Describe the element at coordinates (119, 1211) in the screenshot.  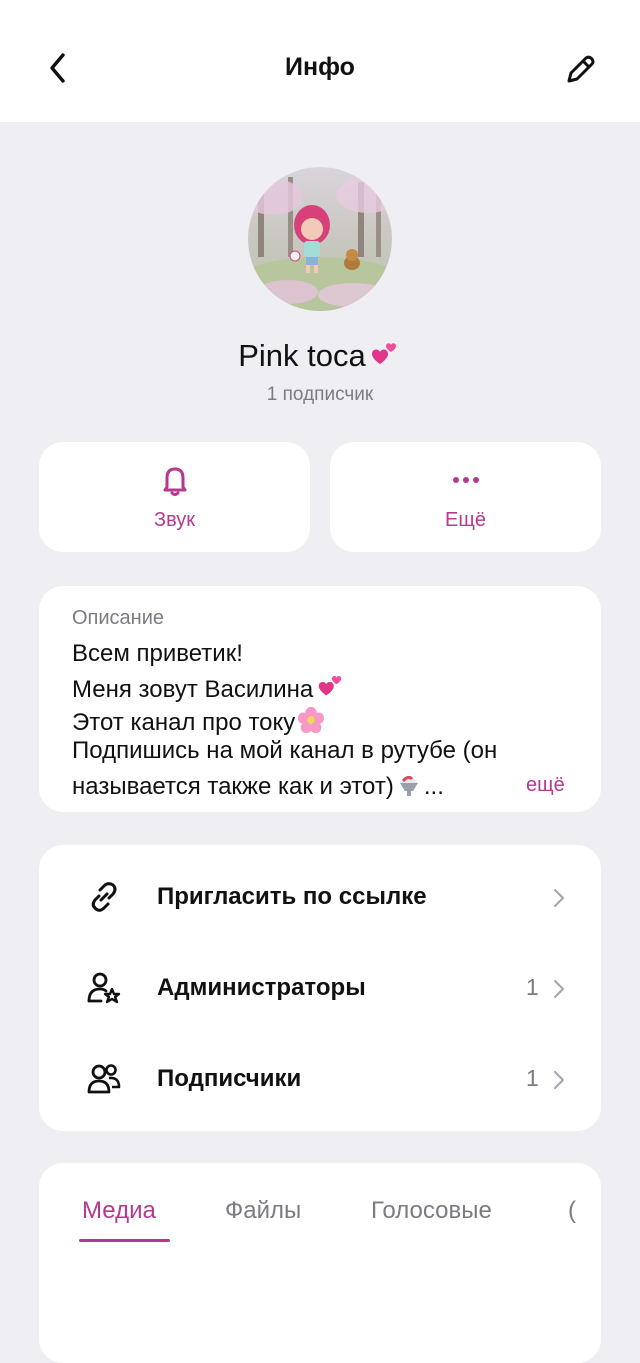
I see `tab-media: Медиа` at that location.